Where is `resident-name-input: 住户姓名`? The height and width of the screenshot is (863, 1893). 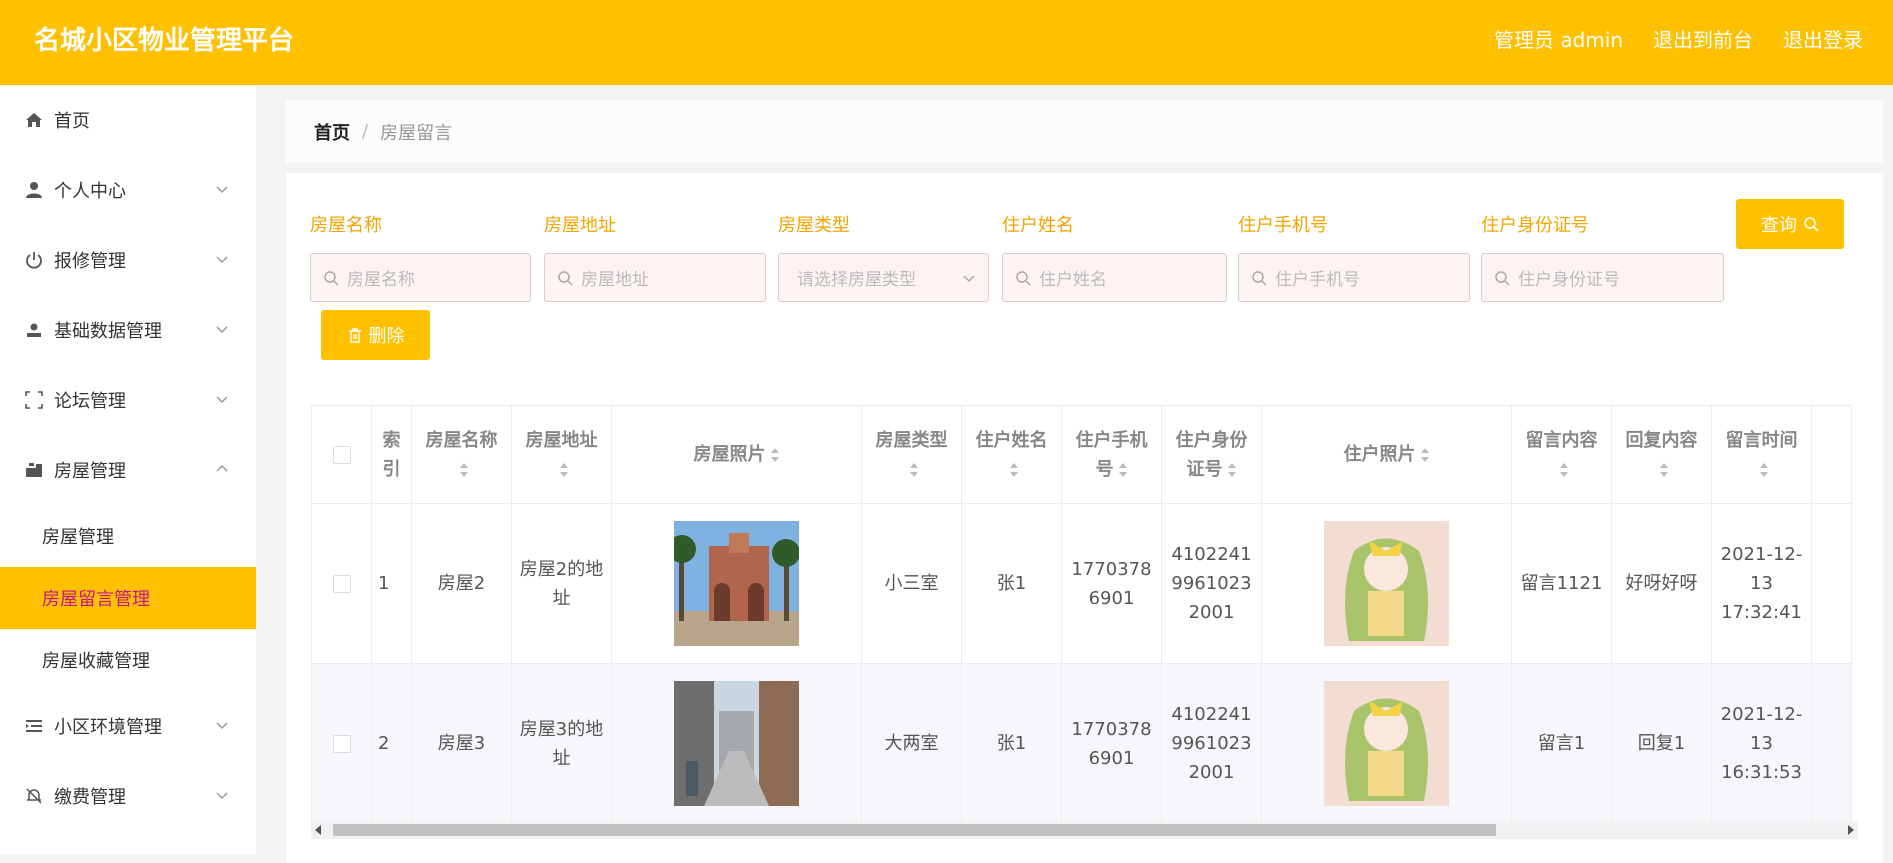 resident-name-input: 住户姓名 is located at coordinates (1114, 277).